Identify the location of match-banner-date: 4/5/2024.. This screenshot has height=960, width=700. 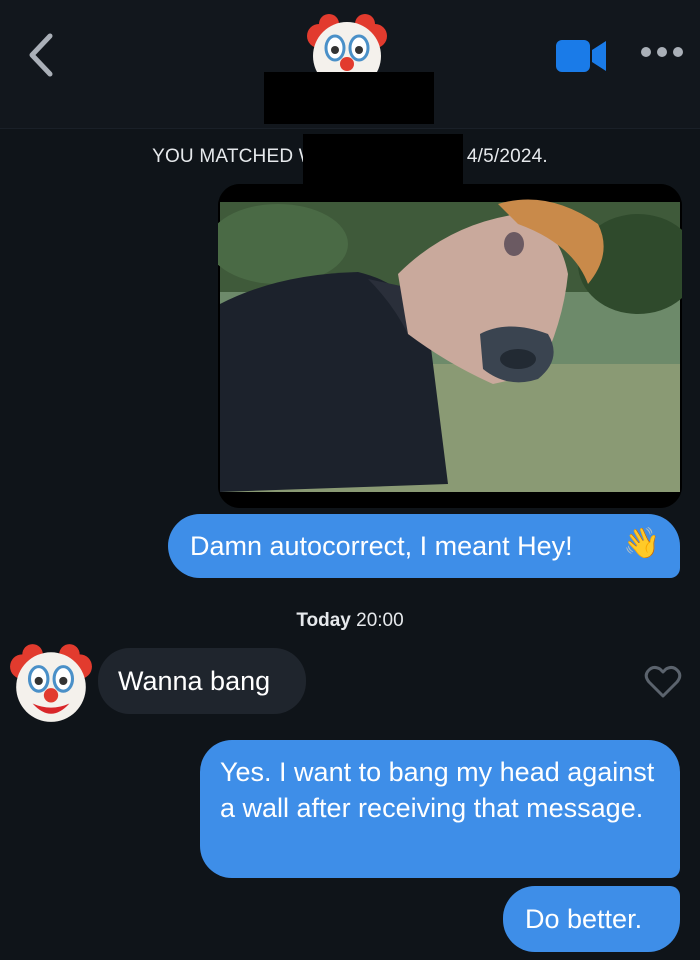
(507, 156).